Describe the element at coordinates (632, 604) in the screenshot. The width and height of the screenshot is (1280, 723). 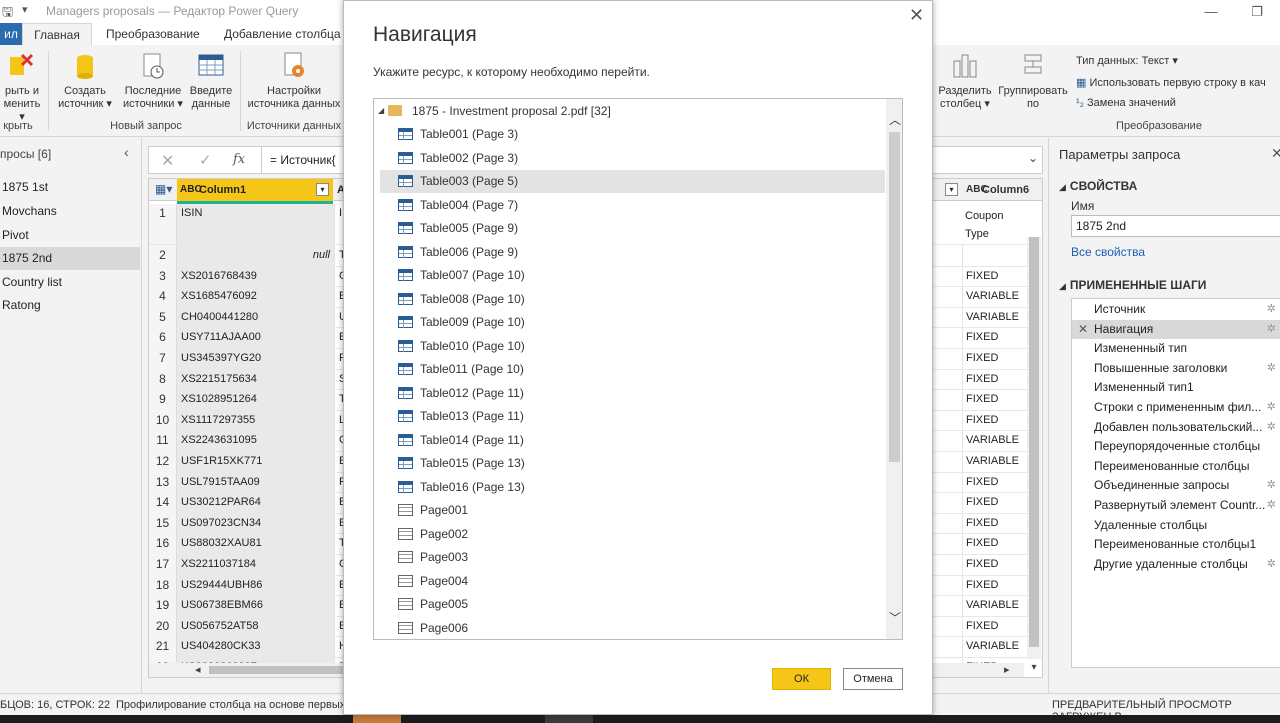
I see `tree-item: Page005` at that location.